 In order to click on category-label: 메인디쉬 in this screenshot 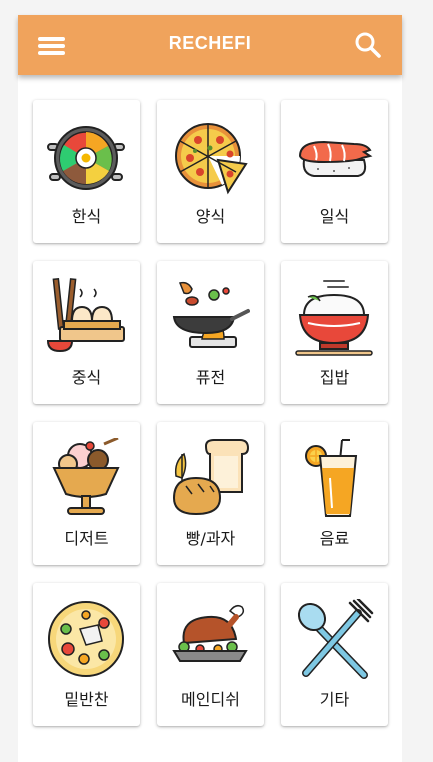, I will do `click(210, 699)`.